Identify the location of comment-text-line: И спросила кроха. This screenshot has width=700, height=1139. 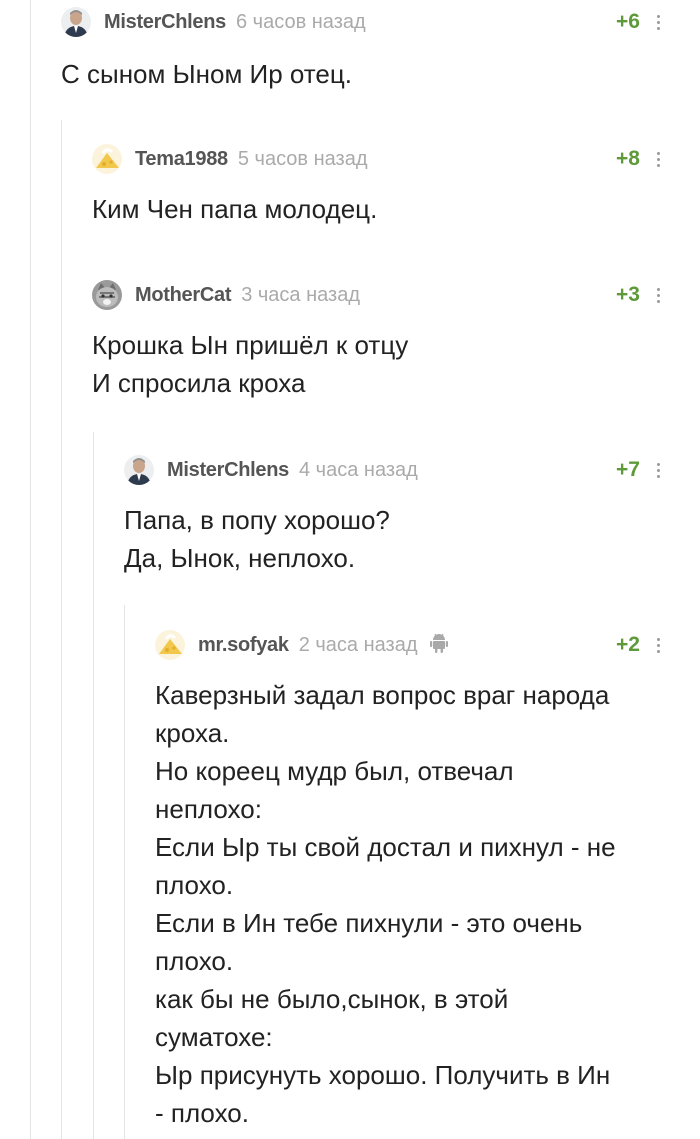
(199, 383).